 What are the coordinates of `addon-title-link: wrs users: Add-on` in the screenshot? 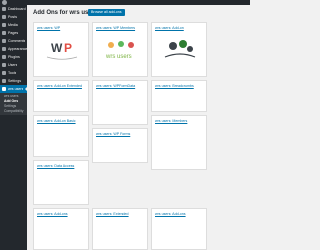 It's located at (169, 28).